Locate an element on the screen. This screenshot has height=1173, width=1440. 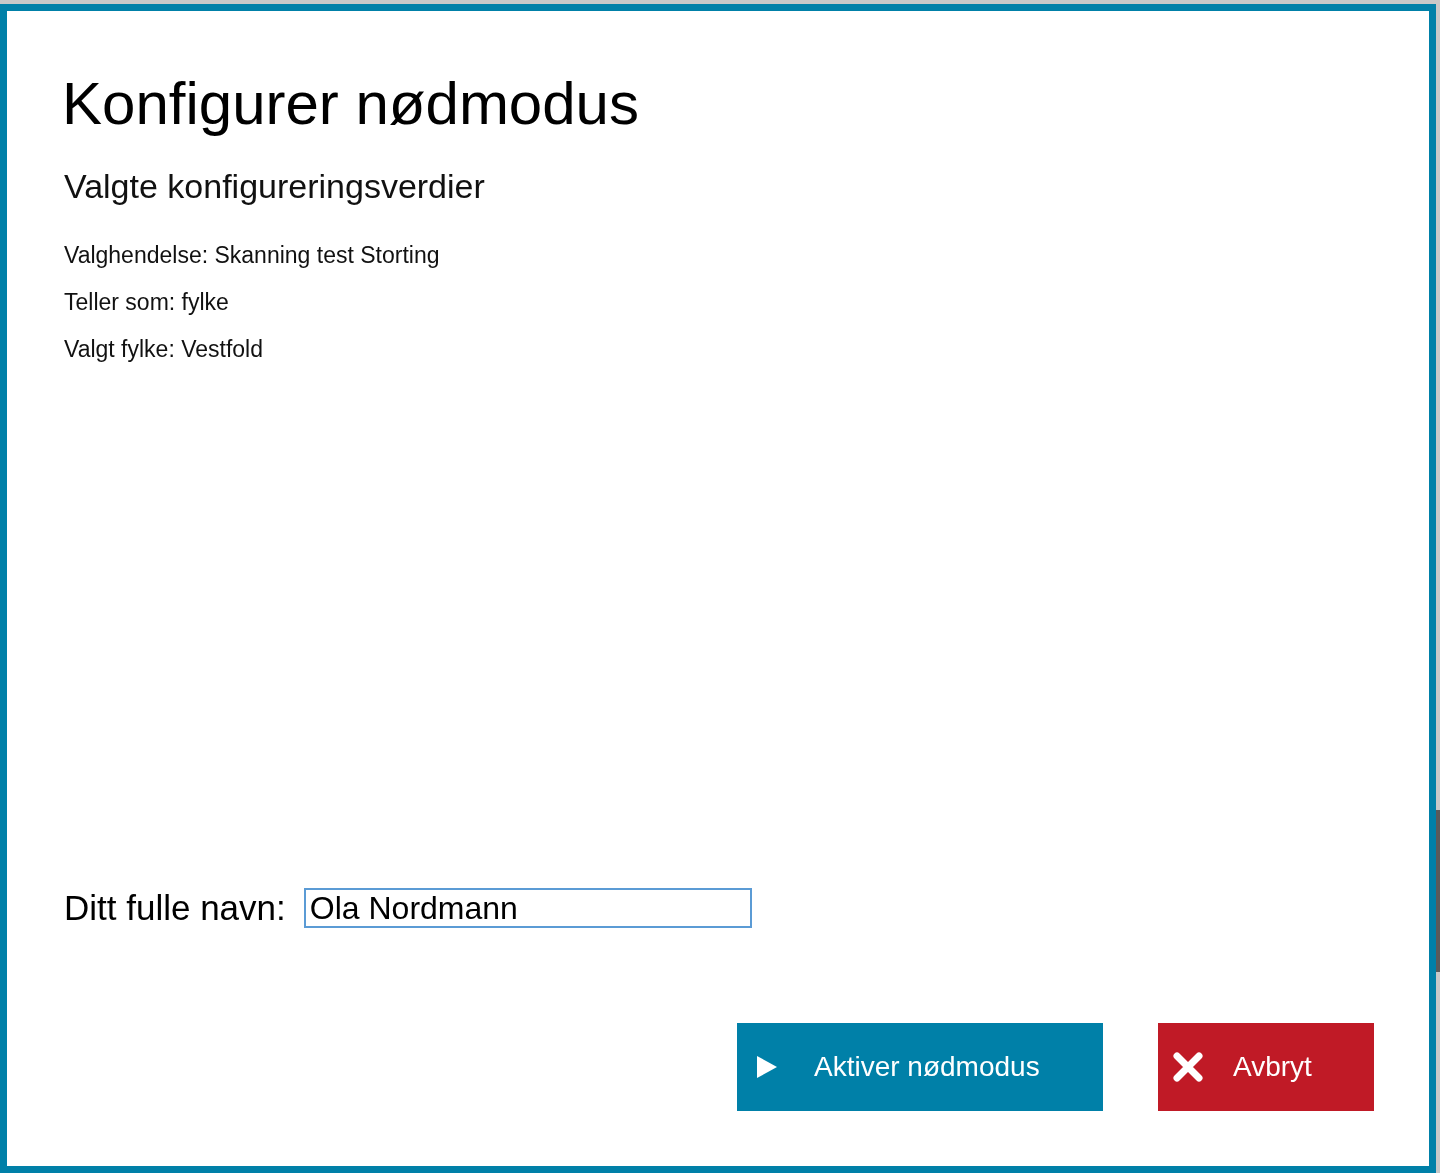
dialog-title: Konfigurer nødmodus is located at coordinates (351, 104).